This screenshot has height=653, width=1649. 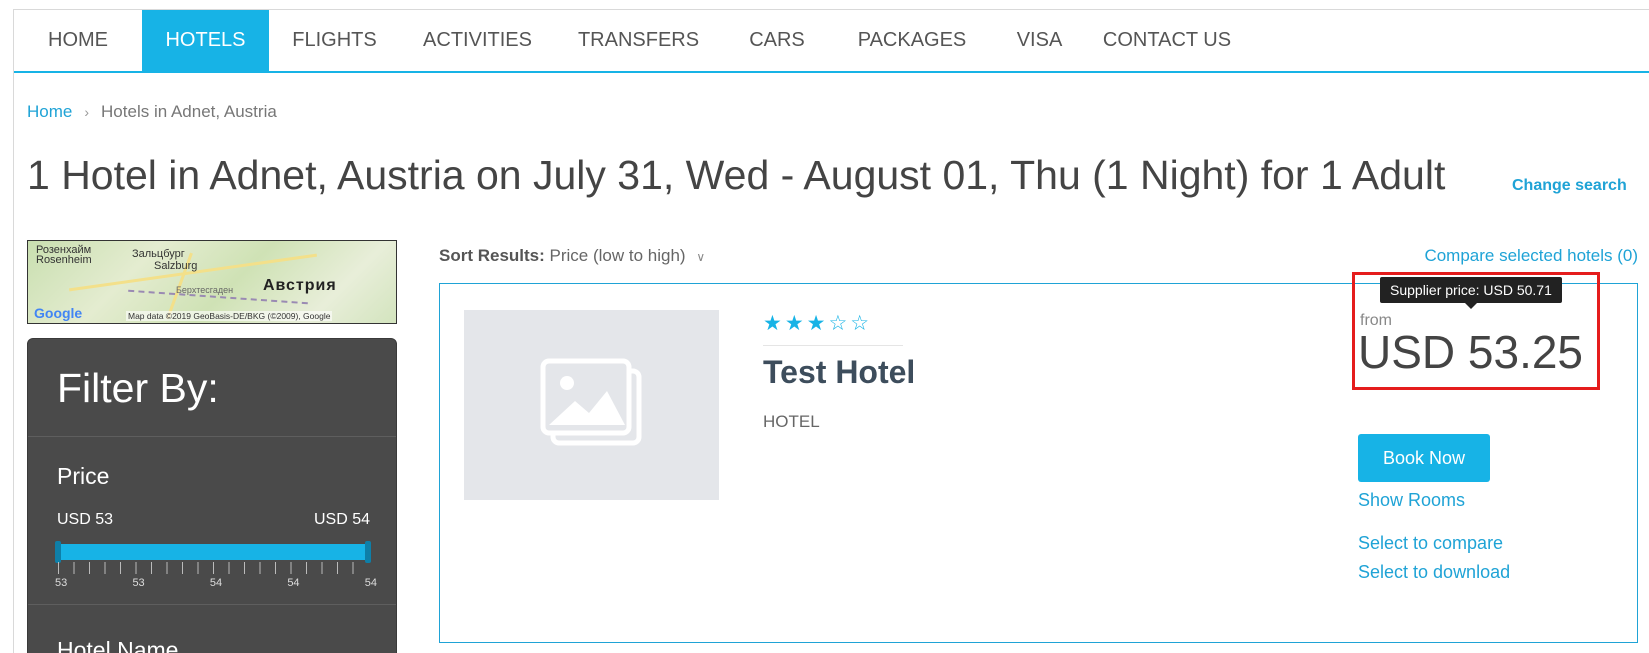 I want to click on slider-max-handle, so click(x=368, y=552).